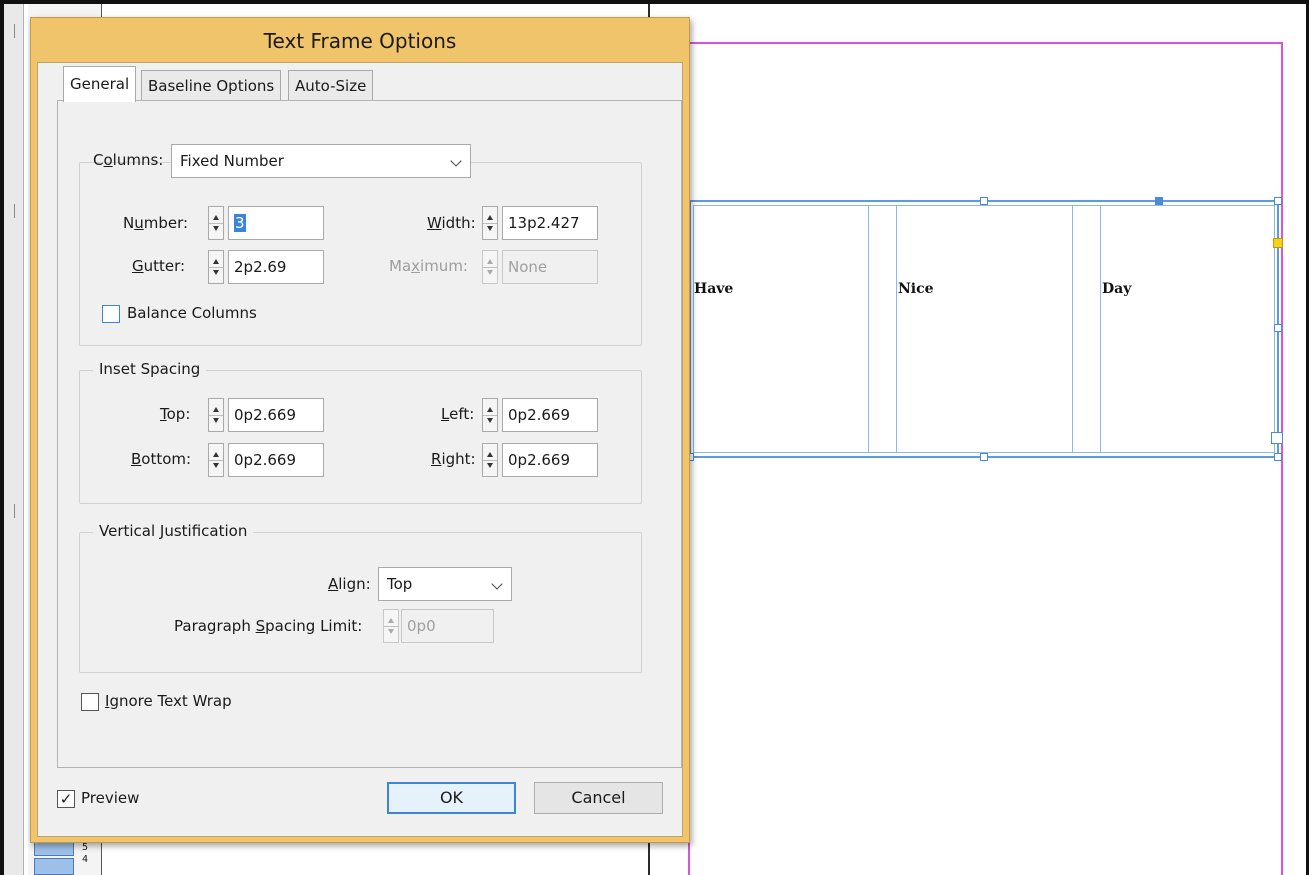 The width and height of the screenshot is (1309, 875). I want to click on number-input: 3, so click(276, 223).